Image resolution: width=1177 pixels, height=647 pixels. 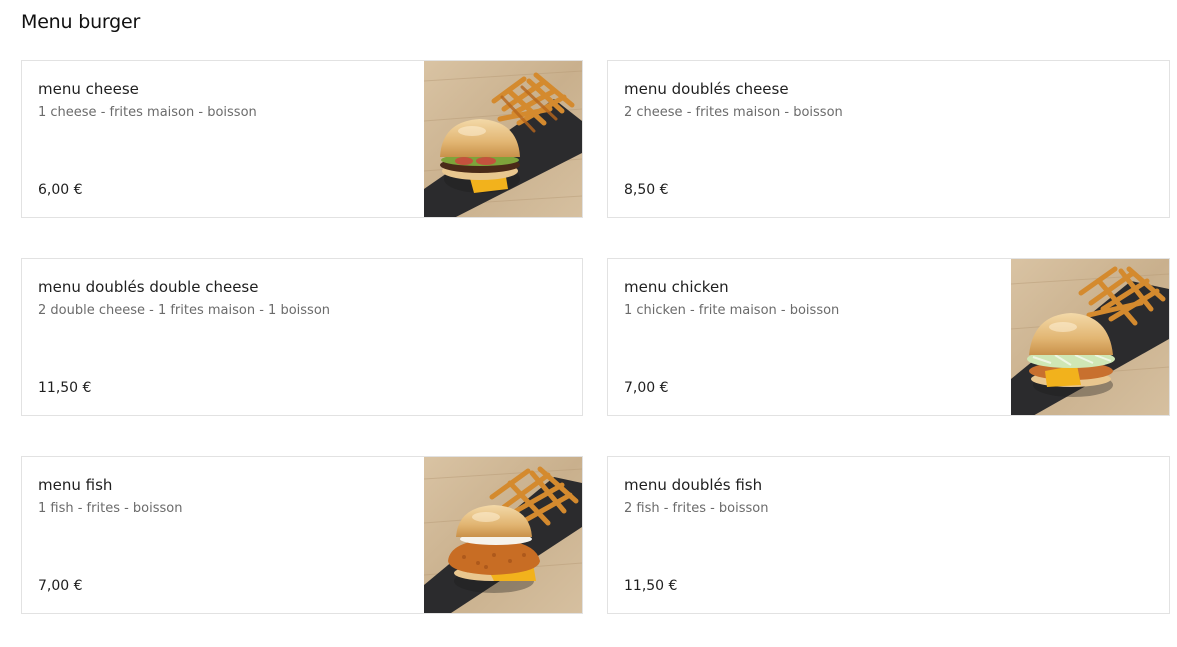 I want to click on burger-fries-photo, so click(x=503, y=139).